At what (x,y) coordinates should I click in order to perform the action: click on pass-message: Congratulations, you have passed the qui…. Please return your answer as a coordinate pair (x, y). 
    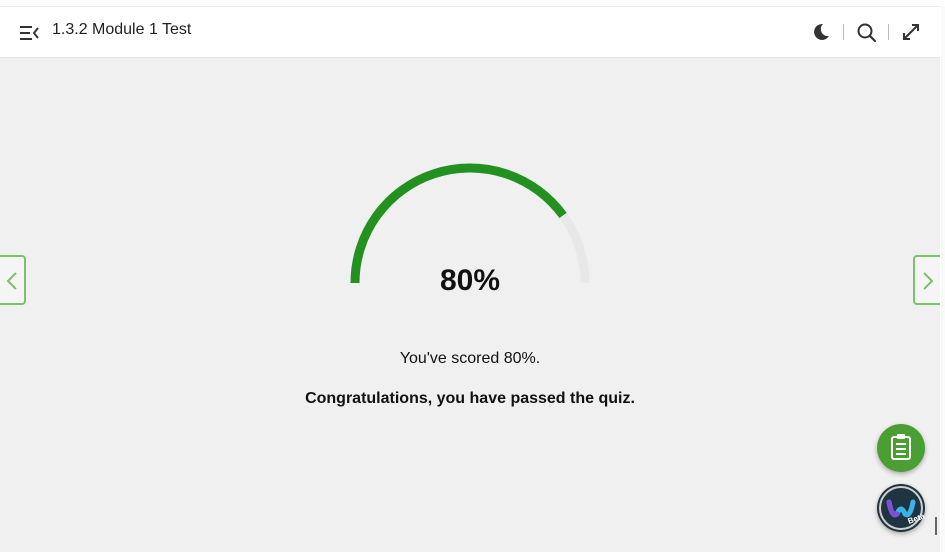
    Looking at the image, I should click on (470, 398).